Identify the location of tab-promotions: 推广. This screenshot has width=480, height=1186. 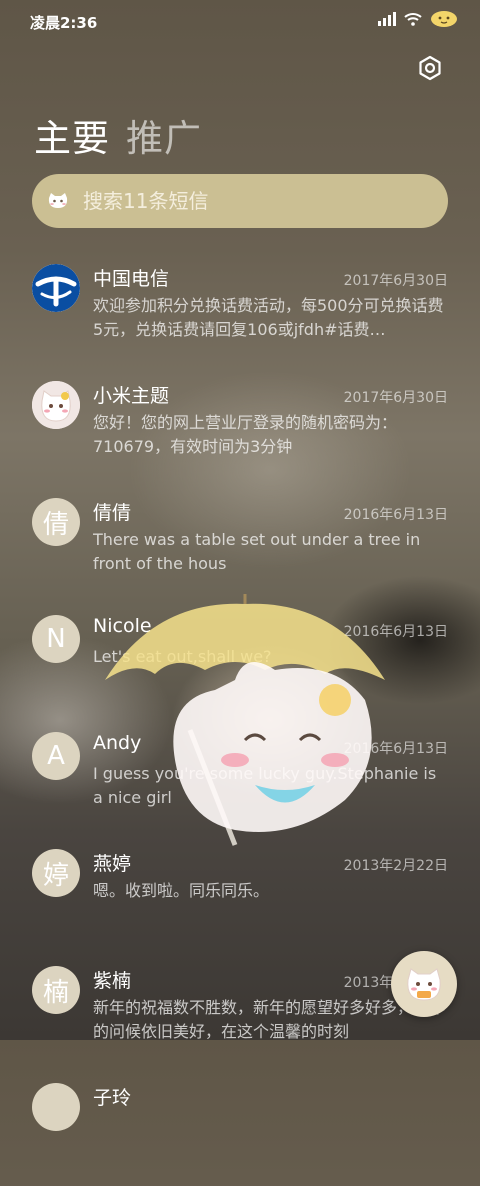
(164, 135).